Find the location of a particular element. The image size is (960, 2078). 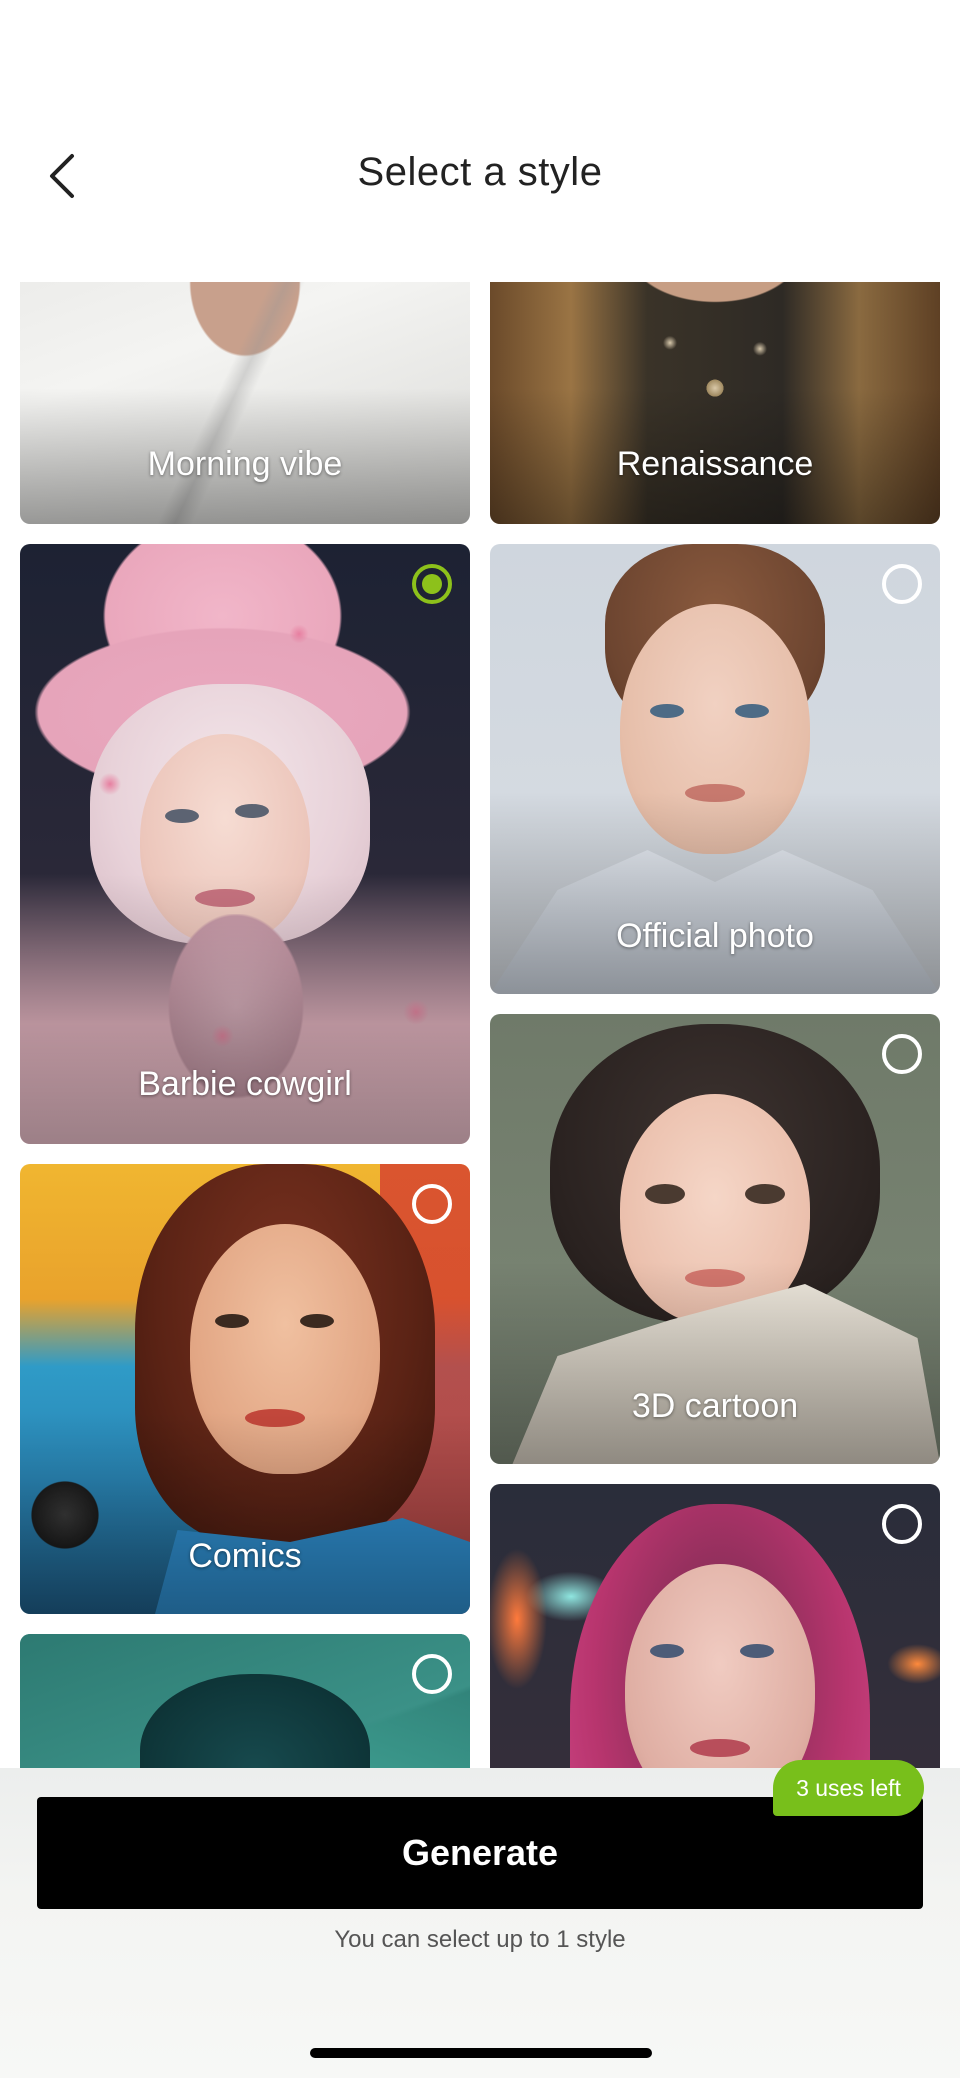

style-card-morning-vibe: Morning vibe is located at coordinates (245, 403).